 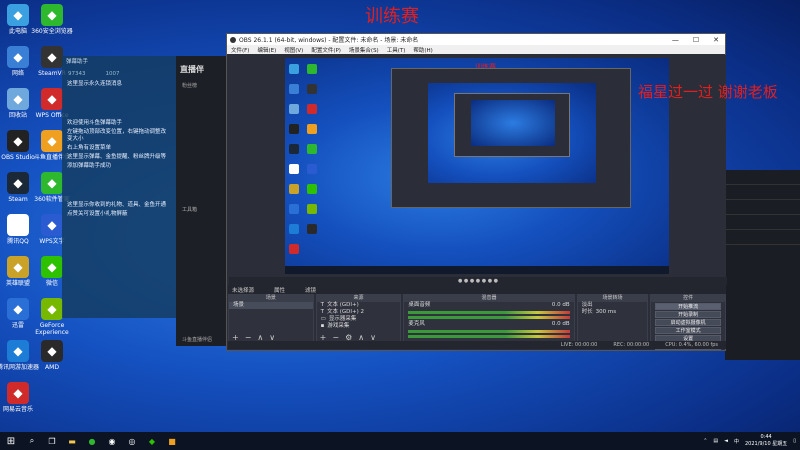 I want to click on desktop-icon: ◆ AMD, so click(x=52, y=355).